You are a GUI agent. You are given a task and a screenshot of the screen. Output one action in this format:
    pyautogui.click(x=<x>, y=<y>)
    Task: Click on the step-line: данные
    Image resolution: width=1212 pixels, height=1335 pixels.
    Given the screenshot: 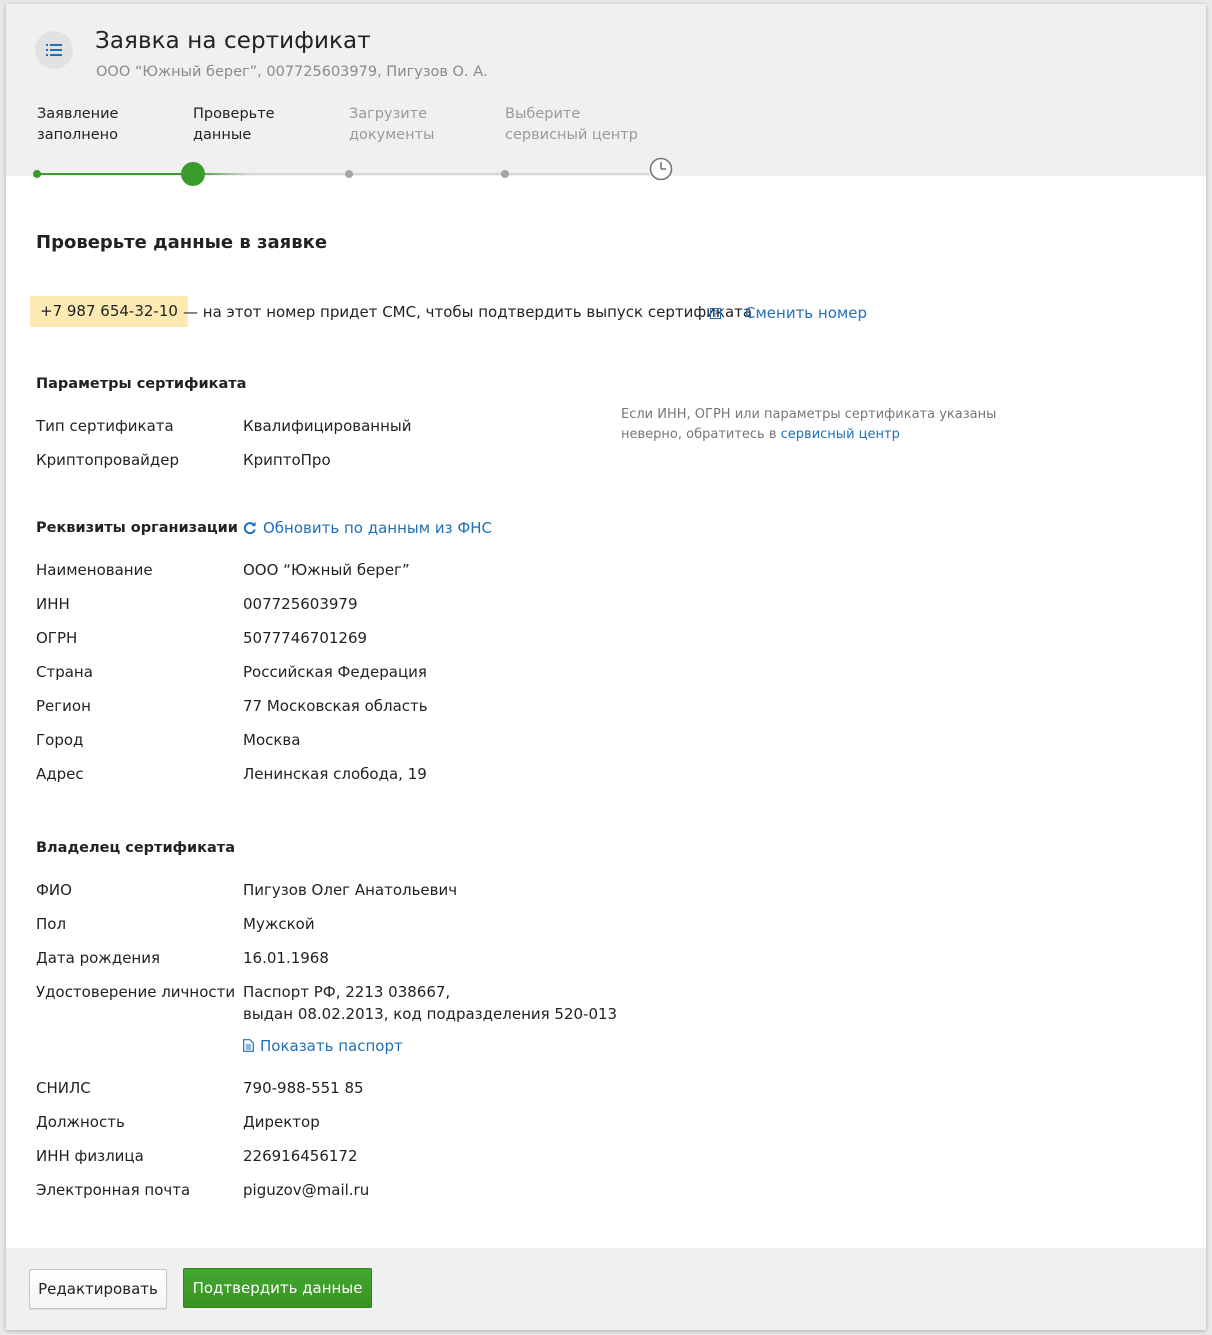 What is the action you would take?
    pyautogui.click(x=222, y=135)
    